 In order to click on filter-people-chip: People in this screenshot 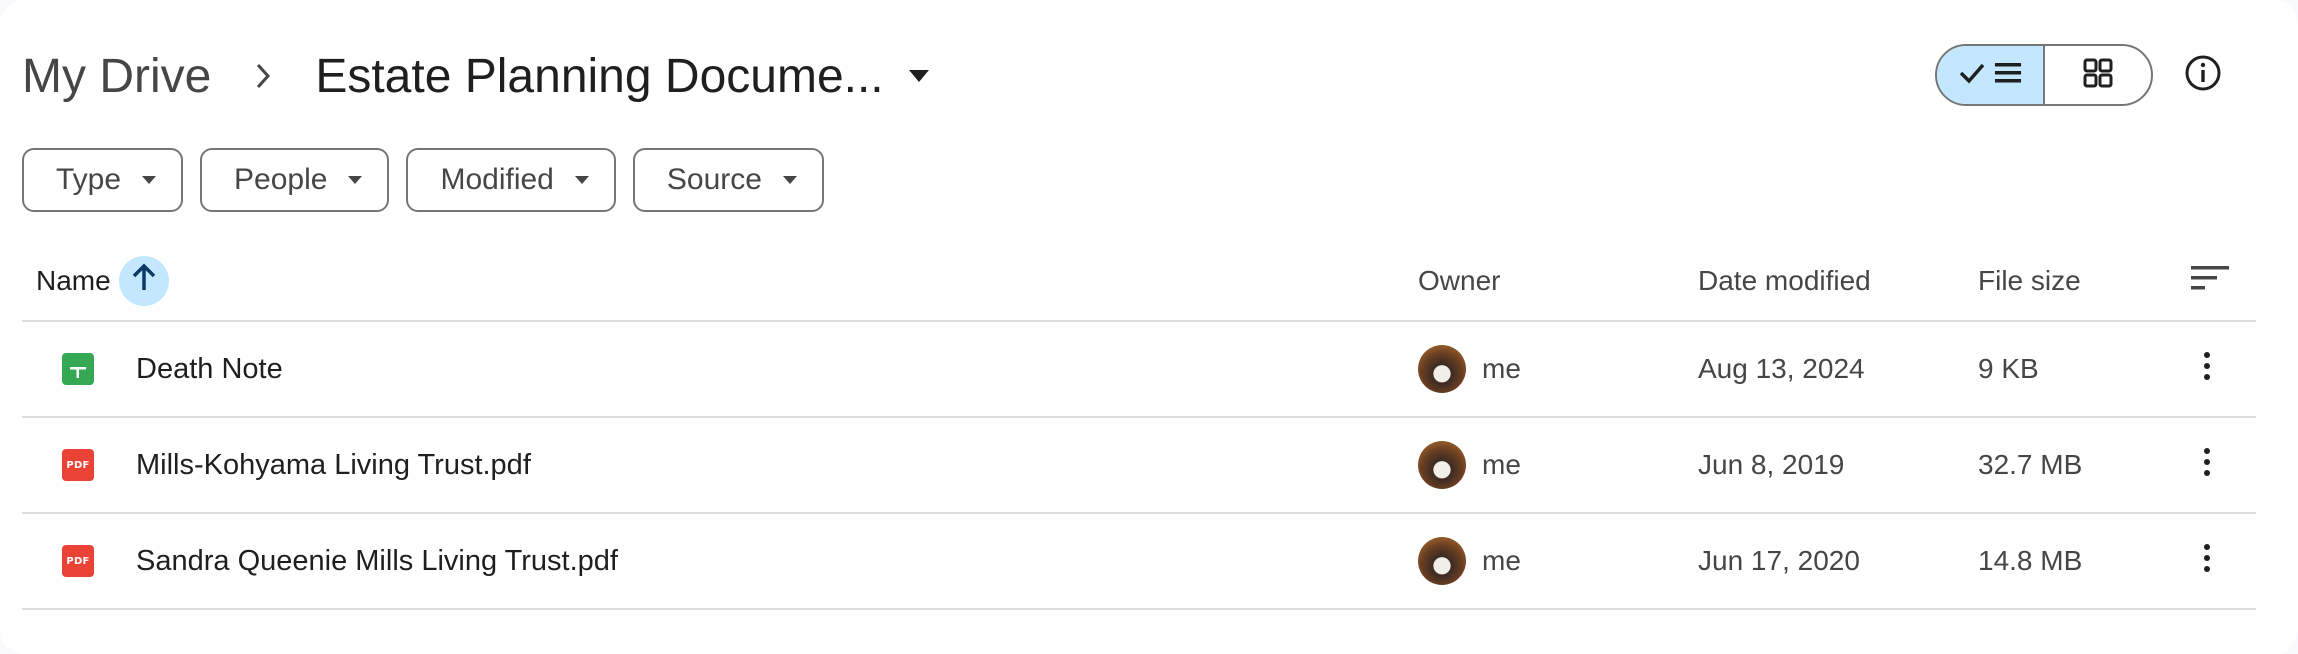, I will do `click(295, 180)`.